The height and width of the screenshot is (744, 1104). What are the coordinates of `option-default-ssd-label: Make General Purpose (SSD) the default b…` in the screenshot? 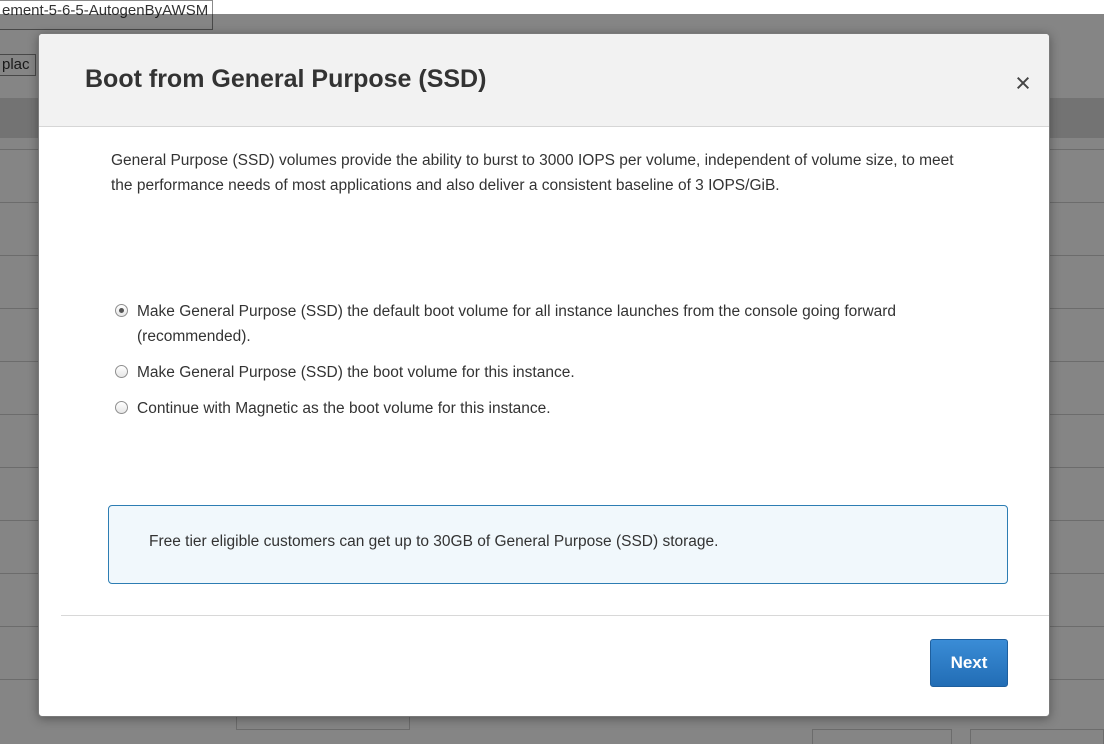 It's located at (516, 324).